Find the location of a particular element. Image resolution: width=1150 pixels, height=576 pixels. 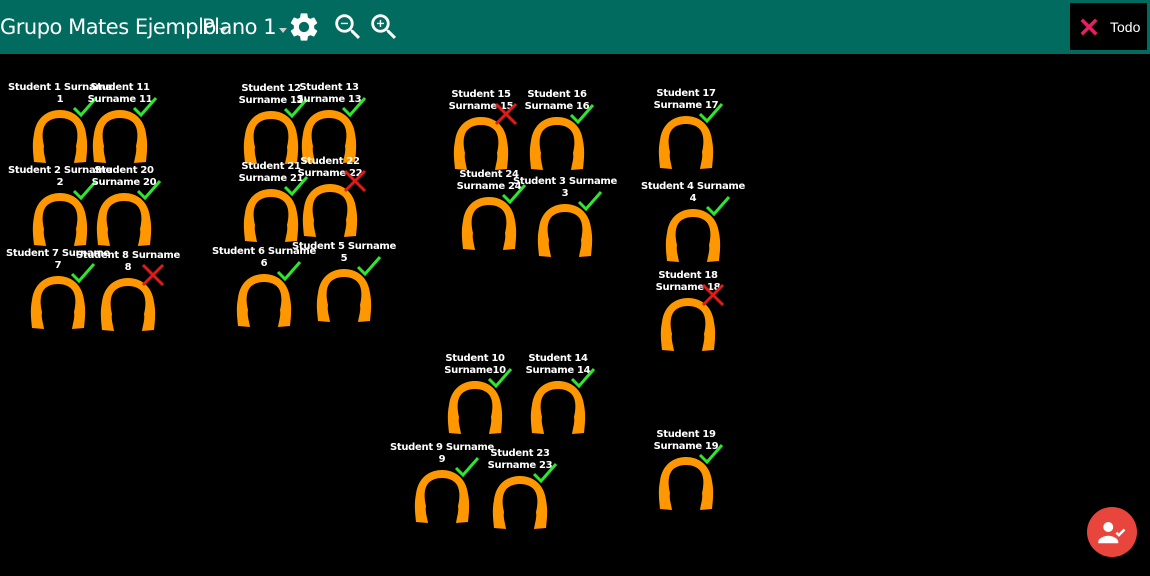

student-seat-s18: Student 18 Surname 18 is located at coordinates (688, 320).